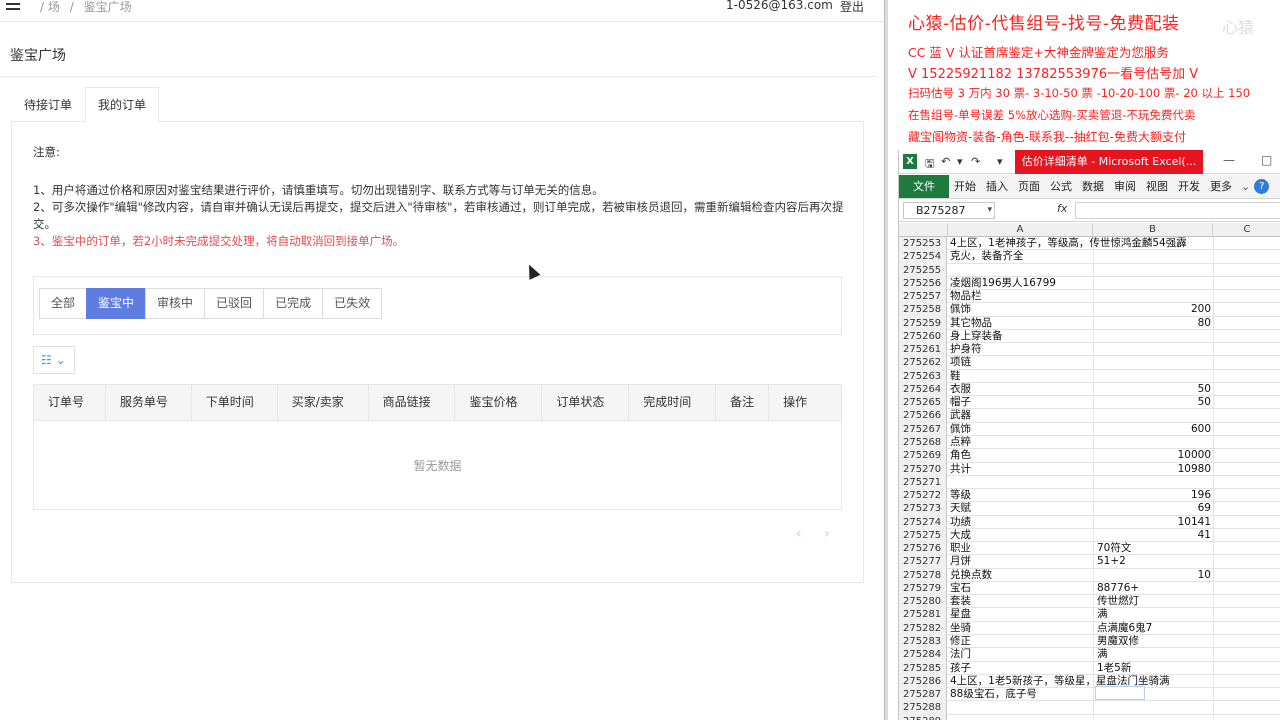  What do you see at coordinates (1089, 323) in the screenshot?
I see `sheet-row: 275259 其它物品 80` at bounding box center [1089, 323].